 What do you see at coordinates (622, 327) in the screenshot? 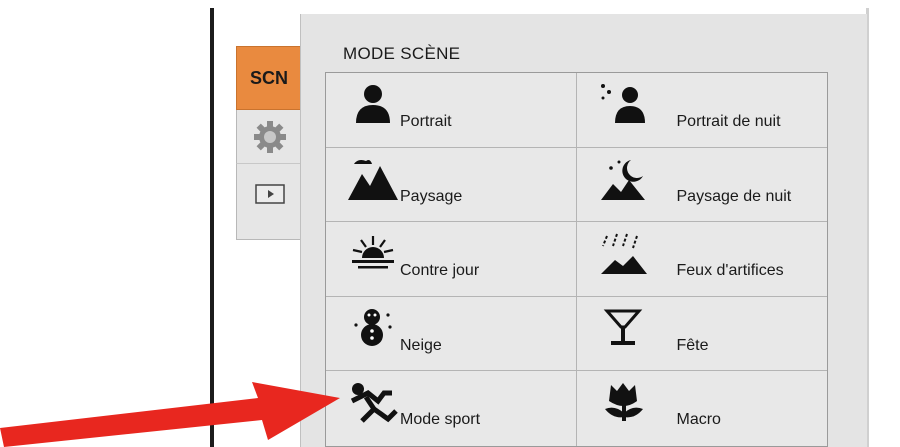
I see `party-icon` at bounding box center [622, 327].